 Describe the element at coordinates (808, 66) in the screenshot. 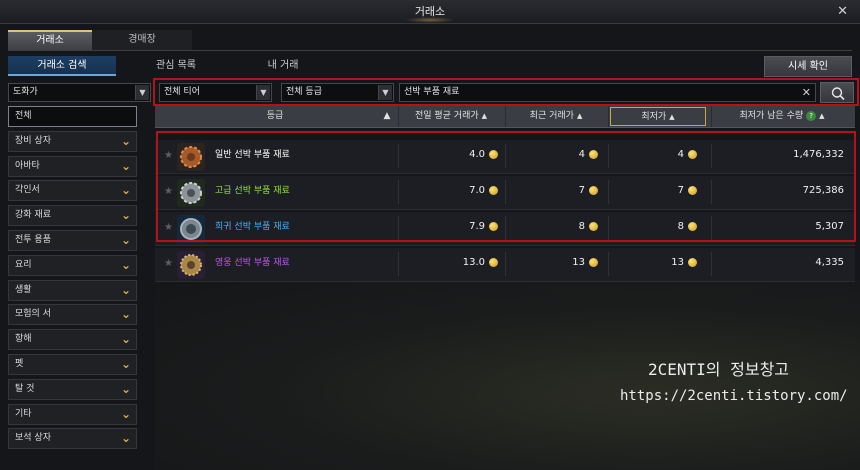

I see `market-price-button: 시세 확인` at that location.